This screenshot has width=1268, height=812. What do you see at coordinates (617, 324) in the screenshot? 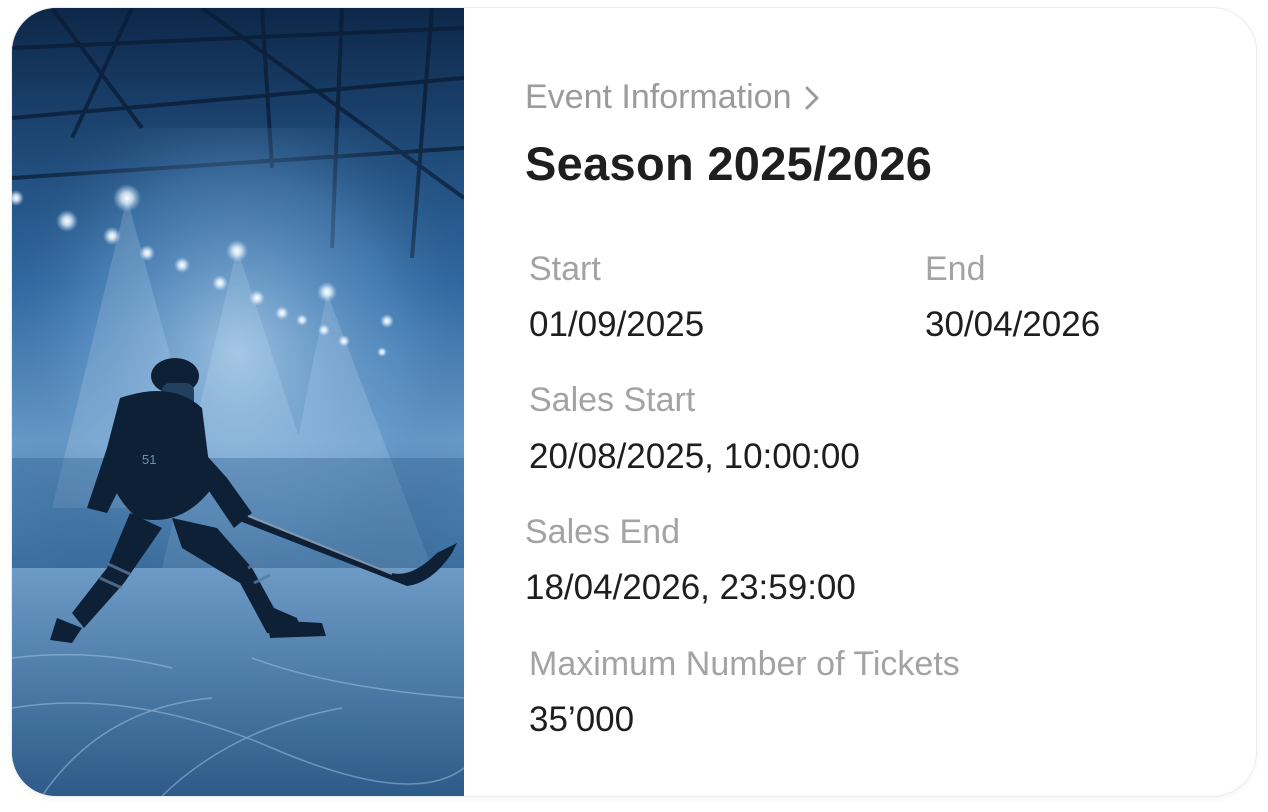
I see `start-value: 01/09/2025` at bounding box center [617, 324].